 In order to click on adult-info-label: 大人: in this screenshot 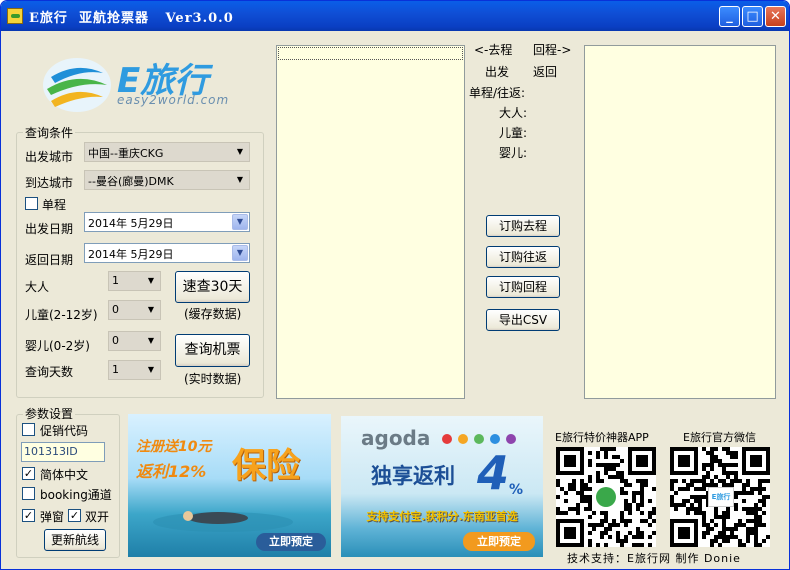, I will do `click(513, 113)`.